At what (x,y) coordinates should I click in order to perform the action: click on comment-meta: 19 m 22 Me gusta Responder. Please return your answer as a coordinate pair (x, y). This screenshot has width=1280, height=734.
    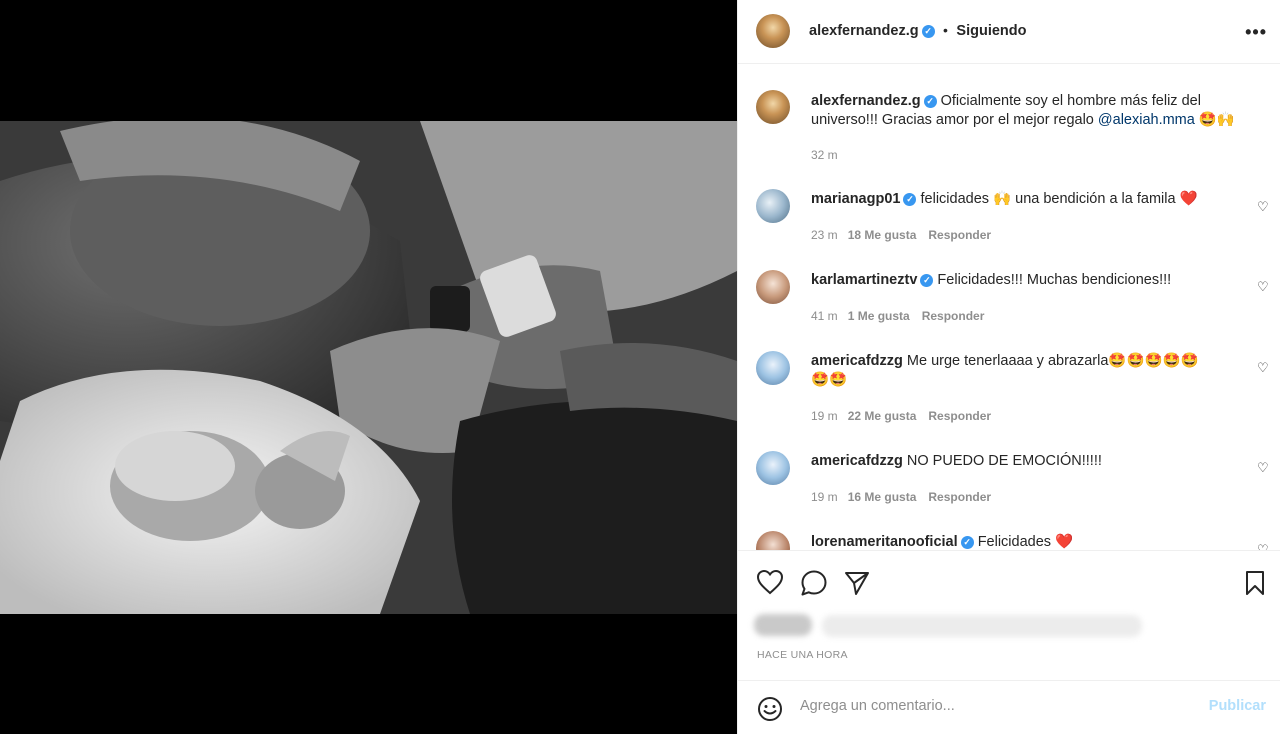
    Looking at the image, I should click on (901, 416).